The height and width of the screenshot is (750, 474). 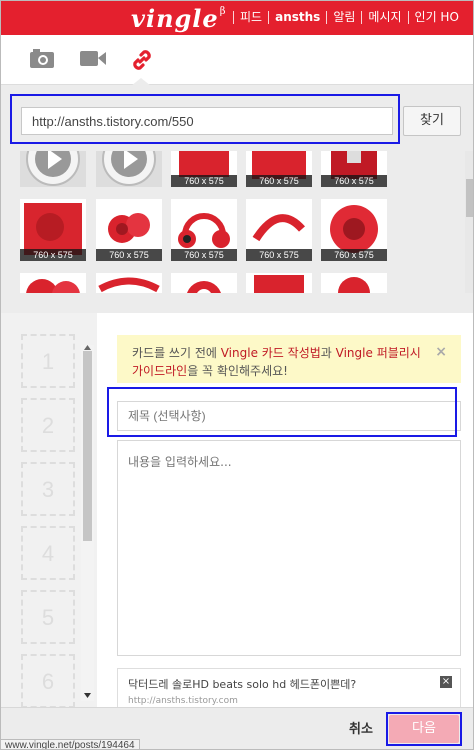 What do you see at coordinates (205, 119) in the screenshot?
I see `highlight-box-url` at bounding box center [205, 119].